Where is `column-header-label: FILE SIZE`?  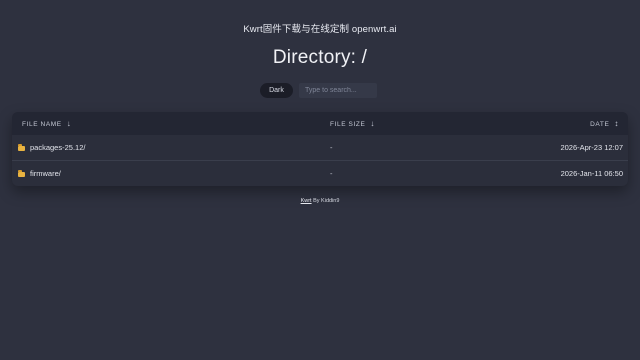 column-header-label: FILE SIZE is located at coordinates (348, 124).